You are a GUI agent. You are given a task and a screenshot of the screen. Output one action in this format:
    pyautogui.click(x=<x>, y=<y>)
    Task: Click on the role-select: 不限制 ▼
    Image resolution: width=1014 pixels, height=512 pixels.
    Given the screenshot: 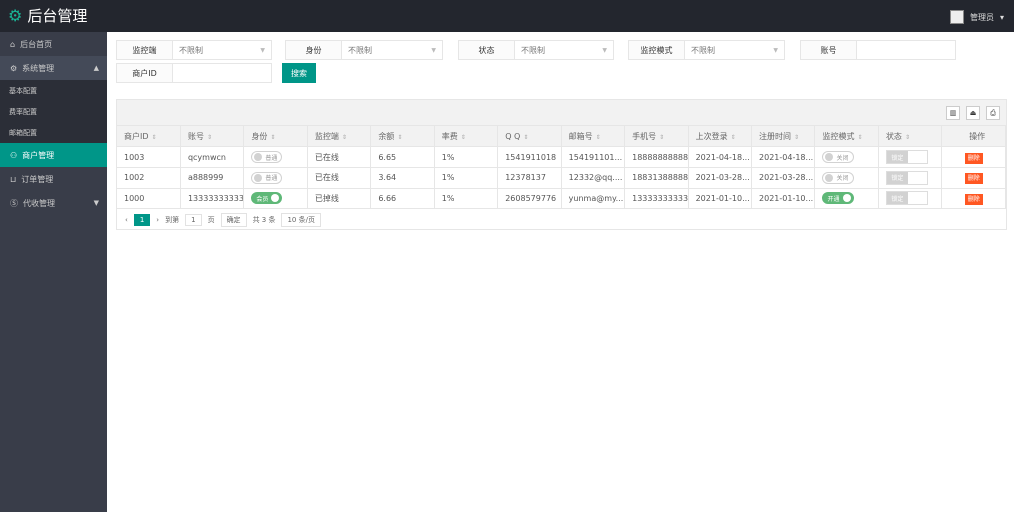 What is the action you would take?
    pyautogui.click(x=392, y=50)
    